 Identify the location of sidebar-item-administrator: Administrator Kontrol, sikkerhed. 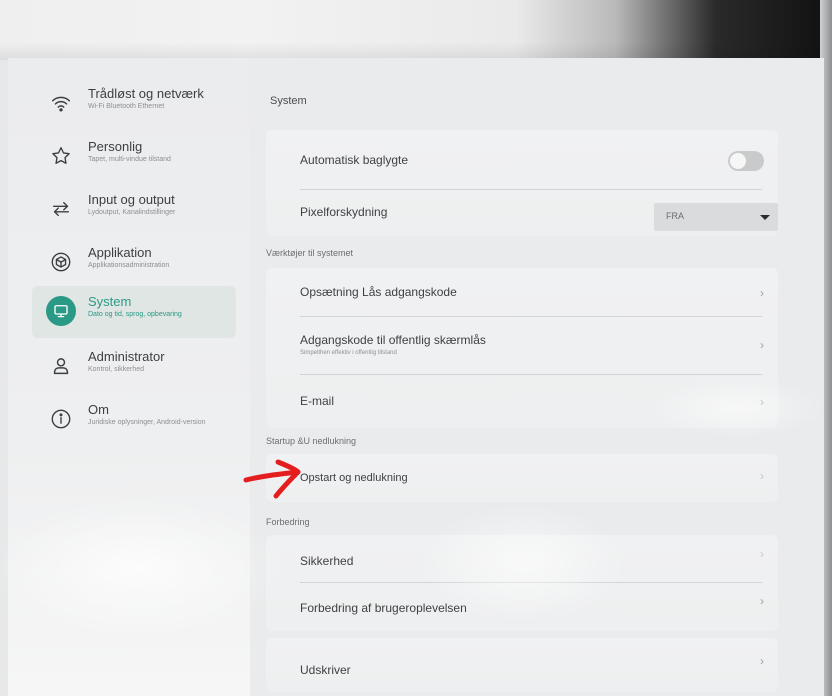
(134, 367).